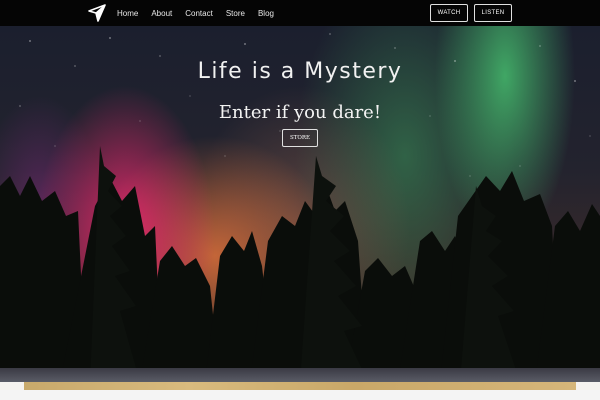  I want to click on hero-title: Life is a Mystery, so click(300, 71).